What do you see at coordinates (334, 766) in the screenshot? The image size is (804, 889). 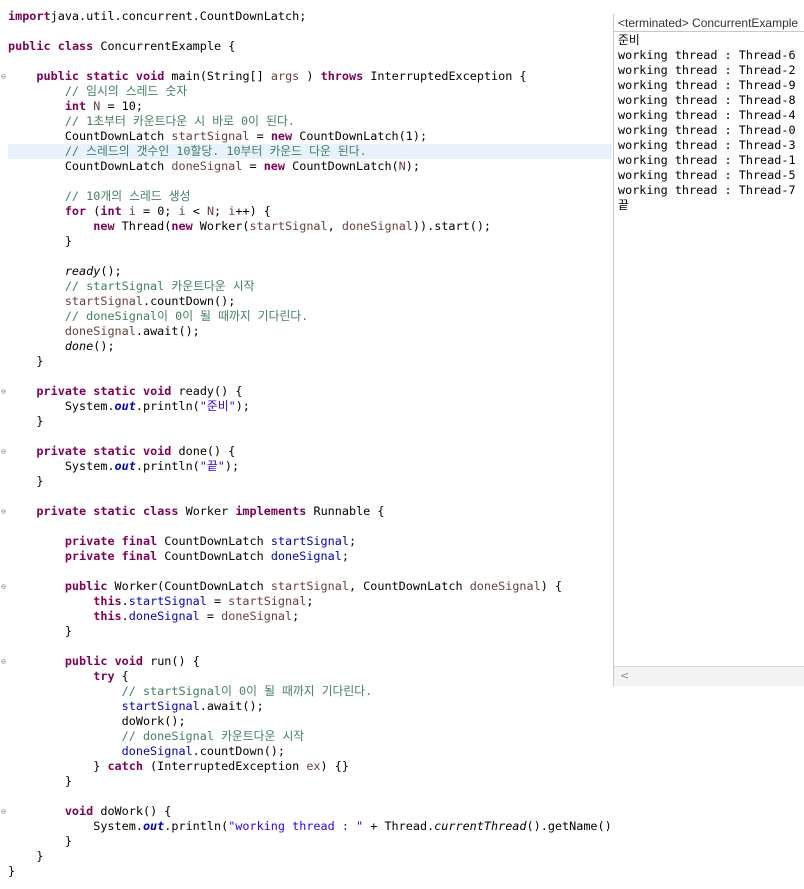 I see `code-token: ) {}` at bounding box center [334, 766].